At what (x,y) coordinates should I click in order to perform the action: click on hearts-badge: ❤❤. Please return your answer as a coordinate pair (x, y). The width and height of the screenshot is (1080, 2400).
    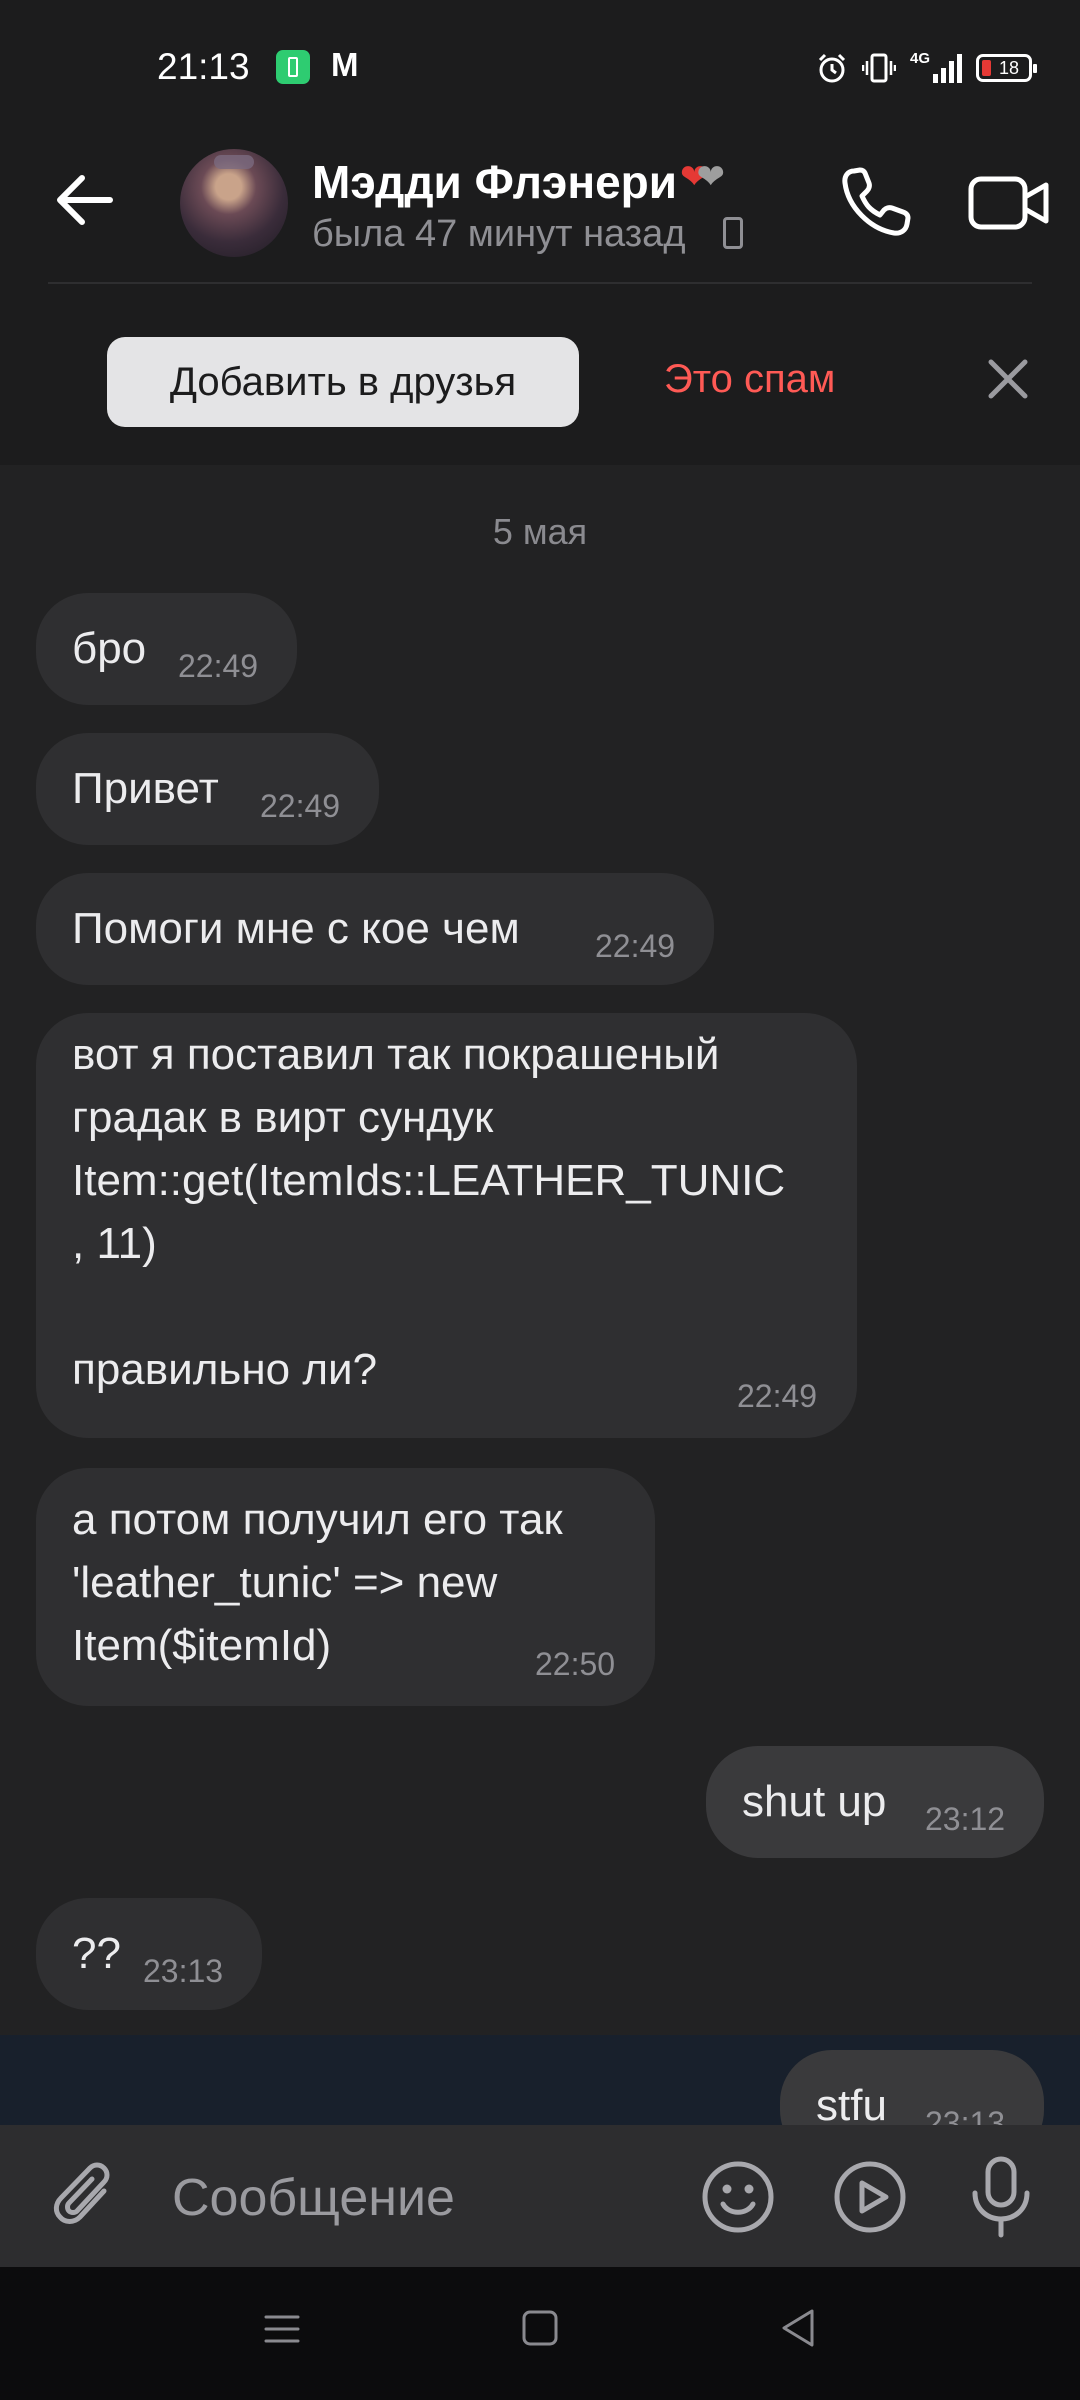
    Looking at the image, I should click on (702, 177).